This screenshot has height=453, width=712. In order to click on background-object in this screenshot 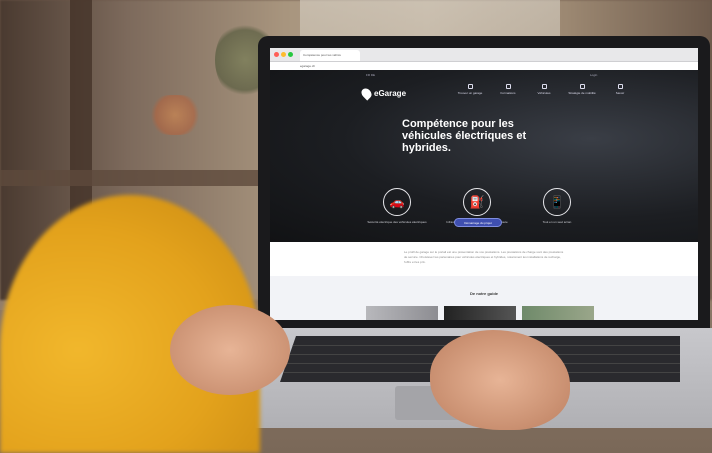, I will do `click(175, 115)`.